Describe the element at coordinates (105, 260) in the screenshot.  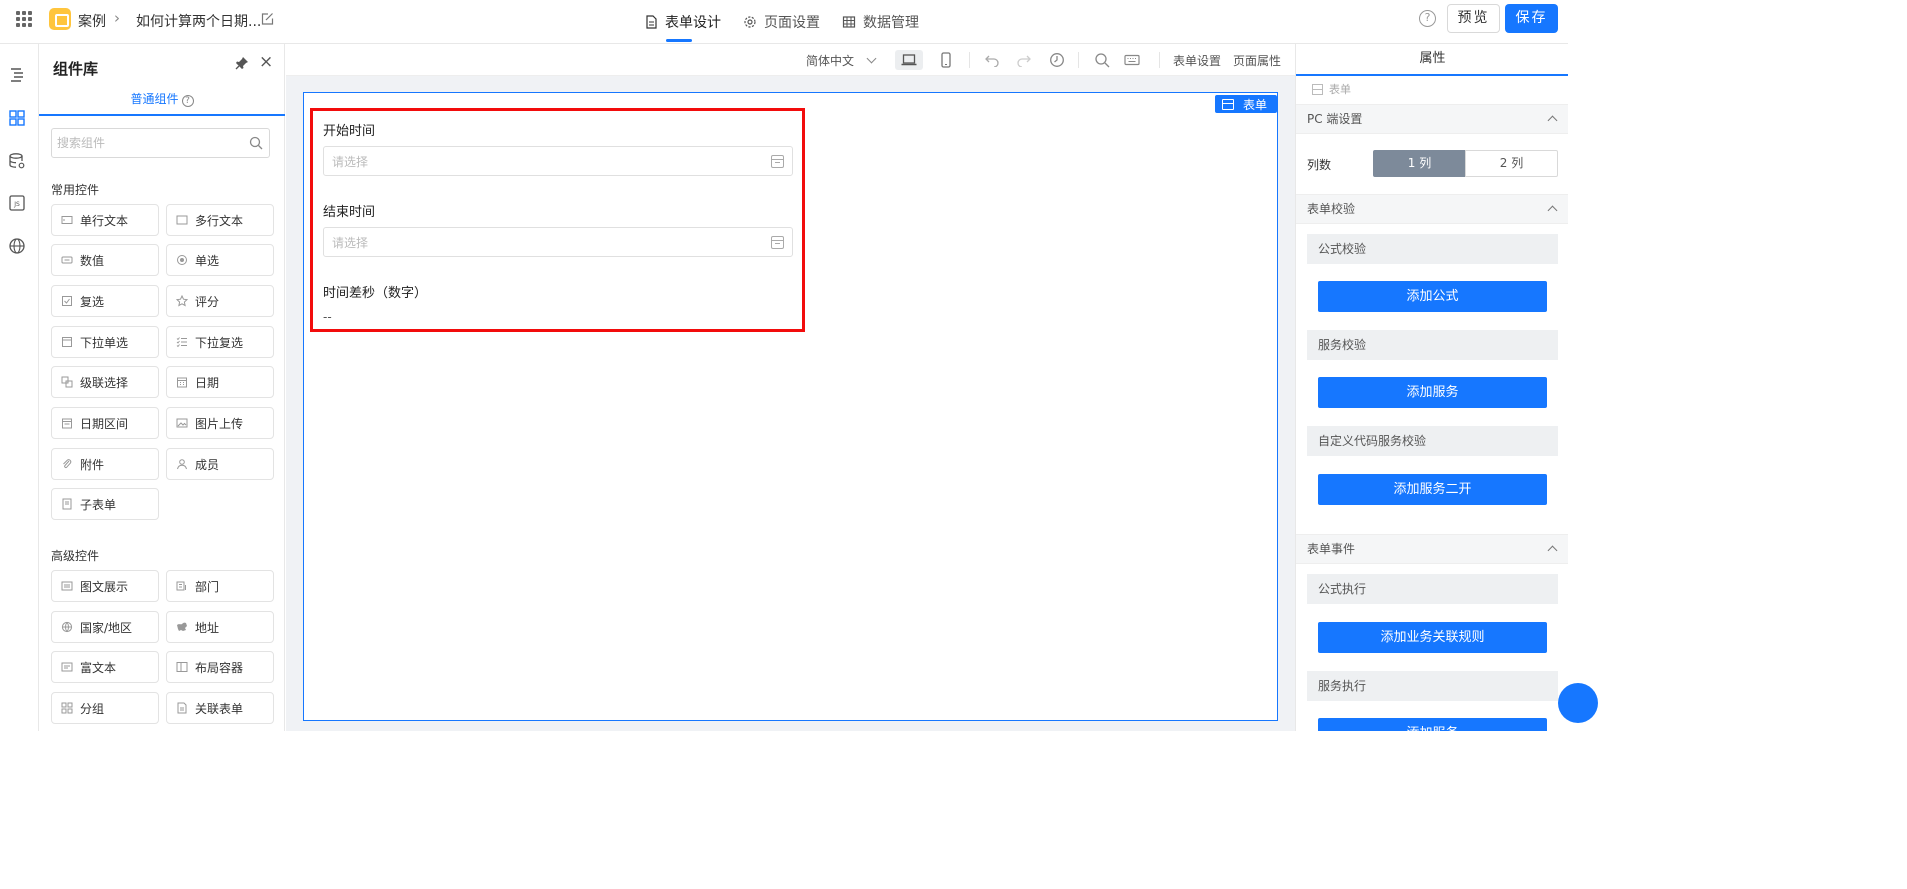
I see `component-number: 数值` at that location.